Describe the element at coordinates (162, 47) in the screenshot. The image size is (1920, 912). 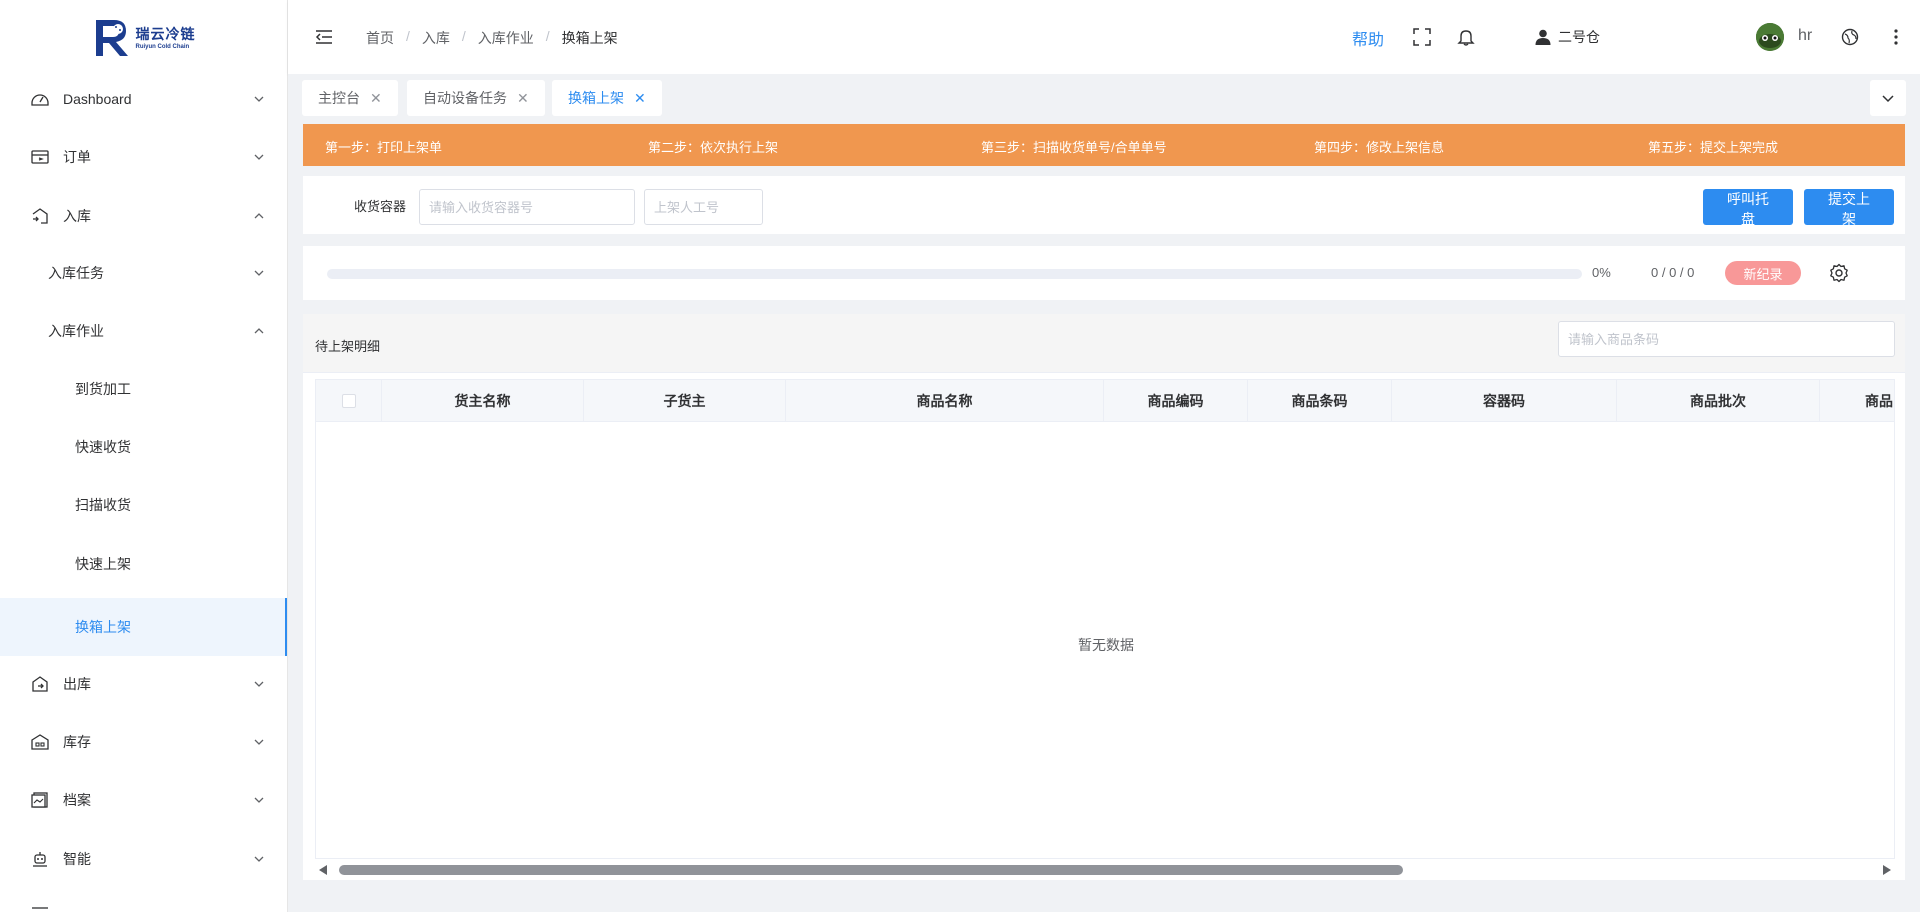
I see `brand-name-en: Ruiyun Cold Chain` at that location.